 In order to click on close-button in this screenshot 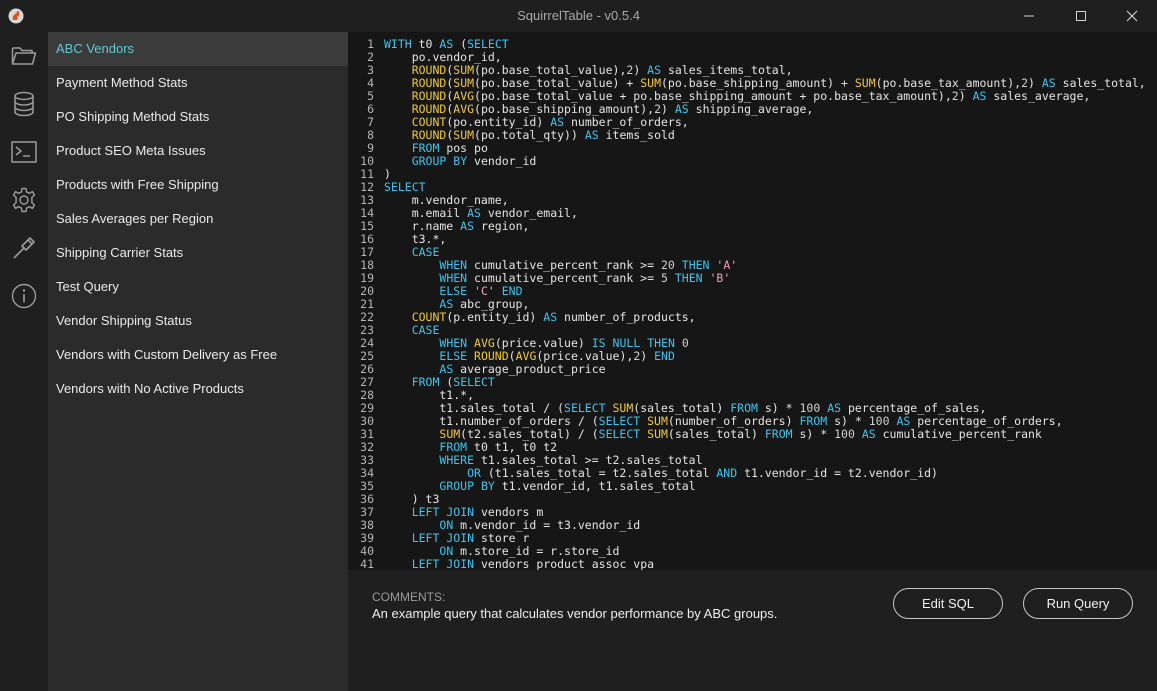, I will do `click(1131, 16)`.